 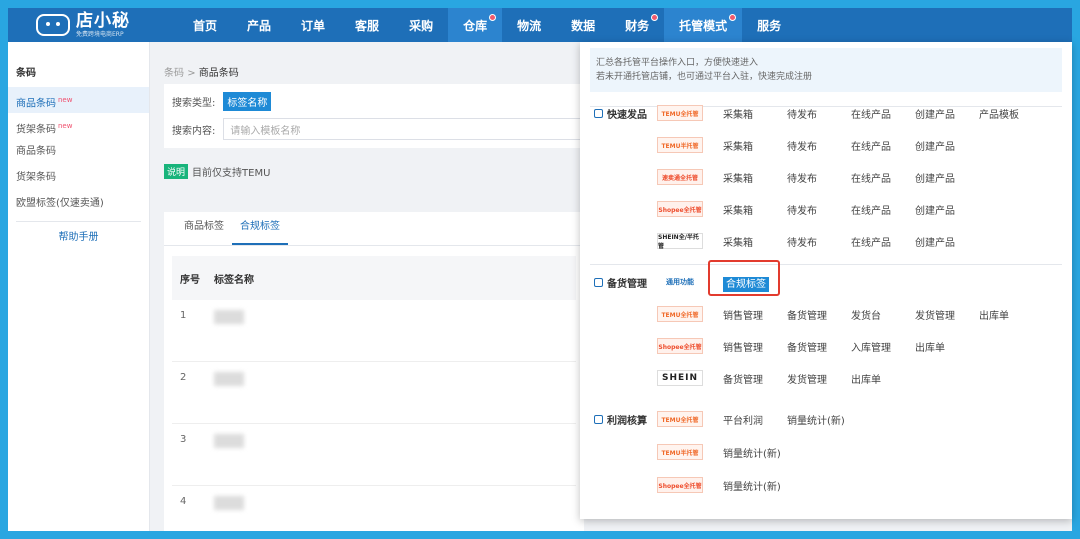 I want to click on nav-item-0: 首页, so click(x=205, y=25).